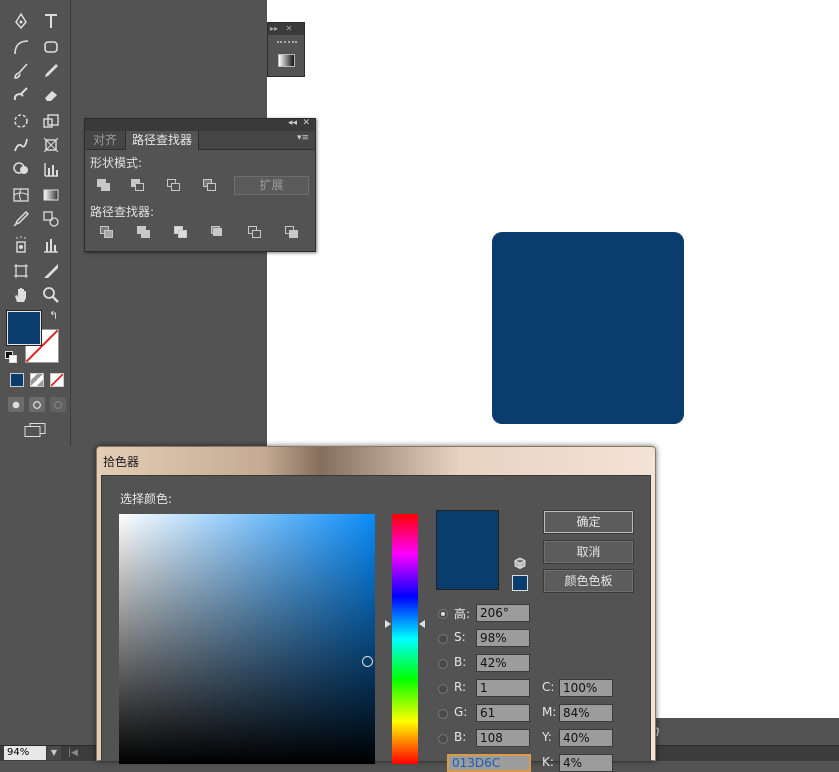 This screenshot has height=772, width=839. What do you see at coordinates (51, 47) in the screenshot?
I see `rounded-rectangle-tool-icon` at bounding box center [51, 47].